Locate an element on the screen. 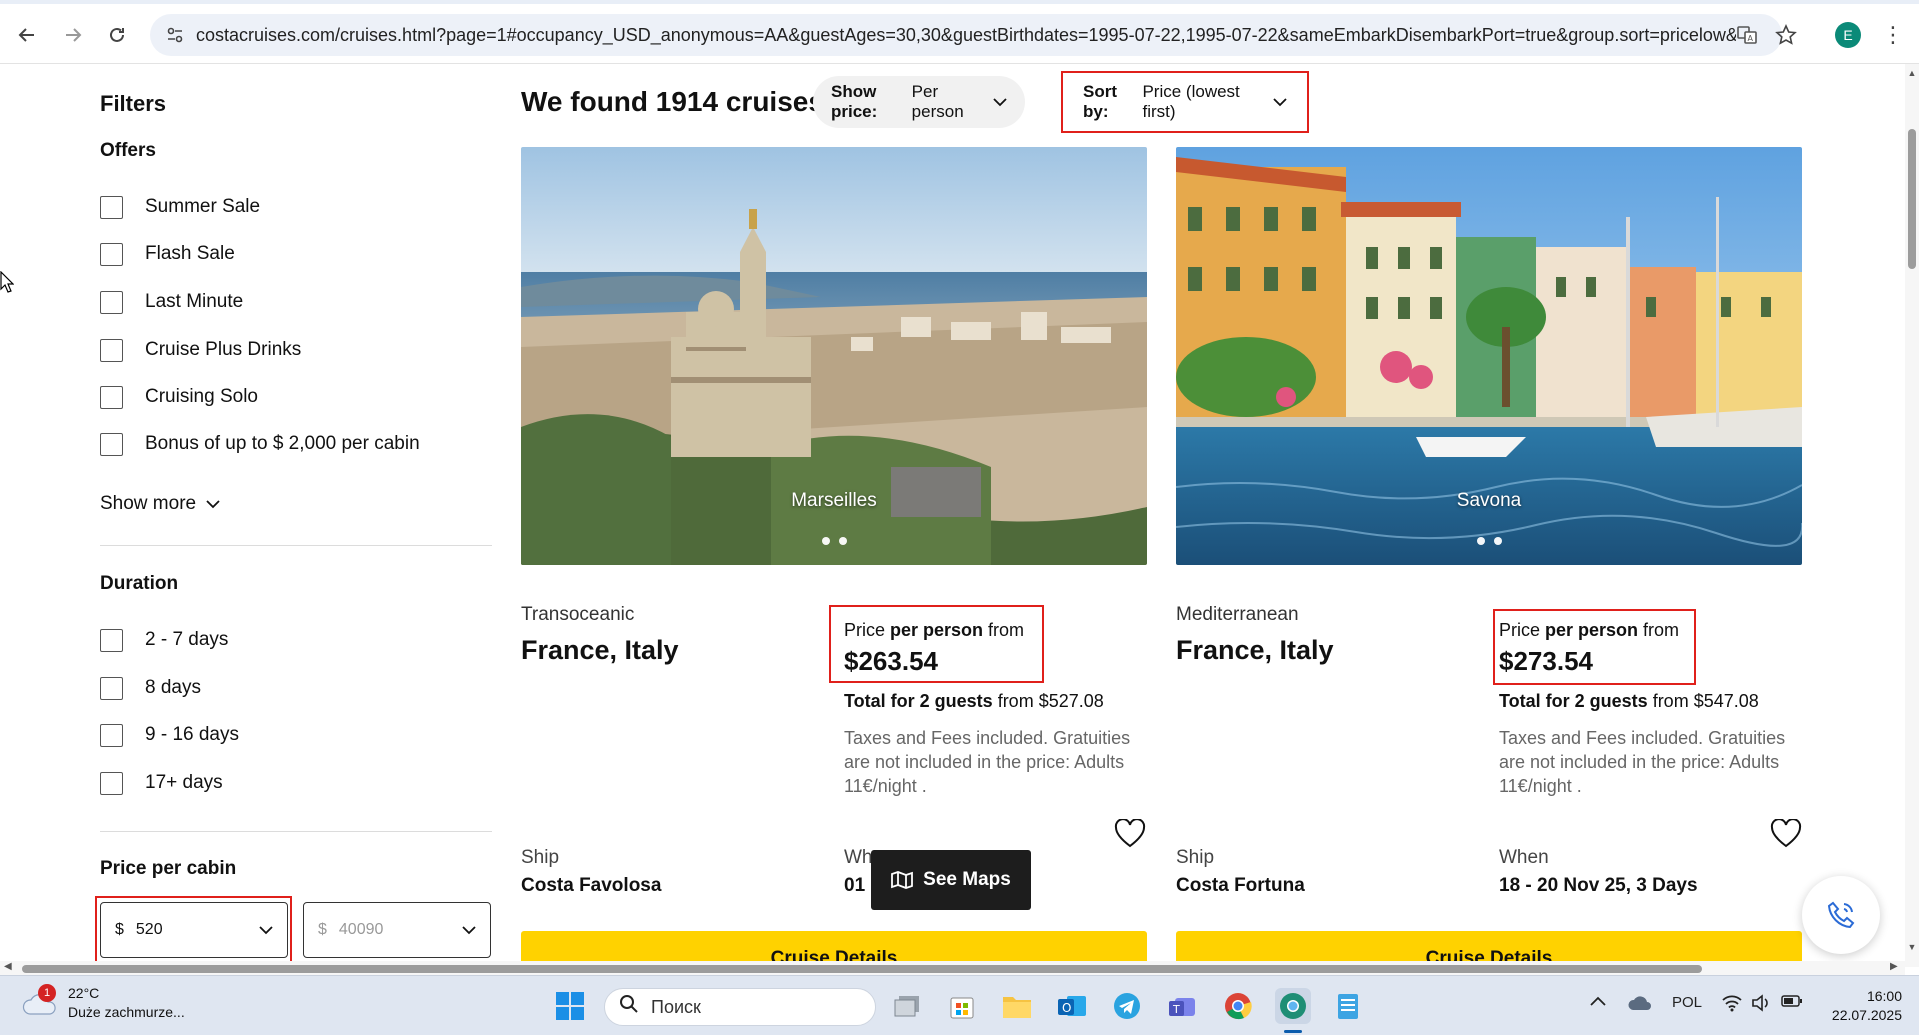  offer-filter-summer-sale: Summer Sale is located at coordinates (180, 207).